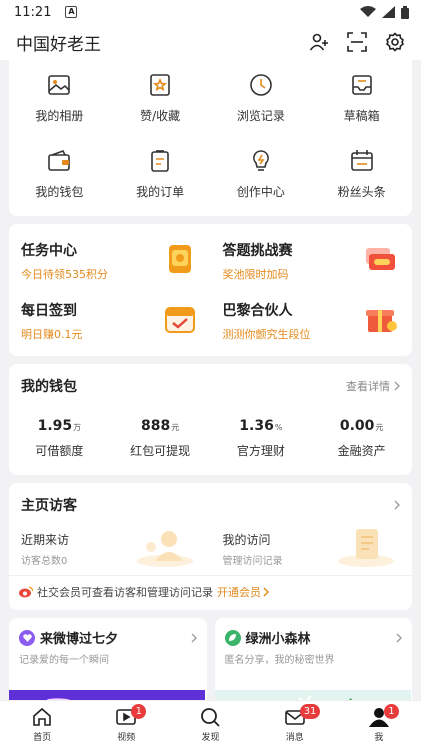 The image size is (421, 748). Describe the element at coordinates (388, 12) in the screenshot. I see `signal-icon` at that location.